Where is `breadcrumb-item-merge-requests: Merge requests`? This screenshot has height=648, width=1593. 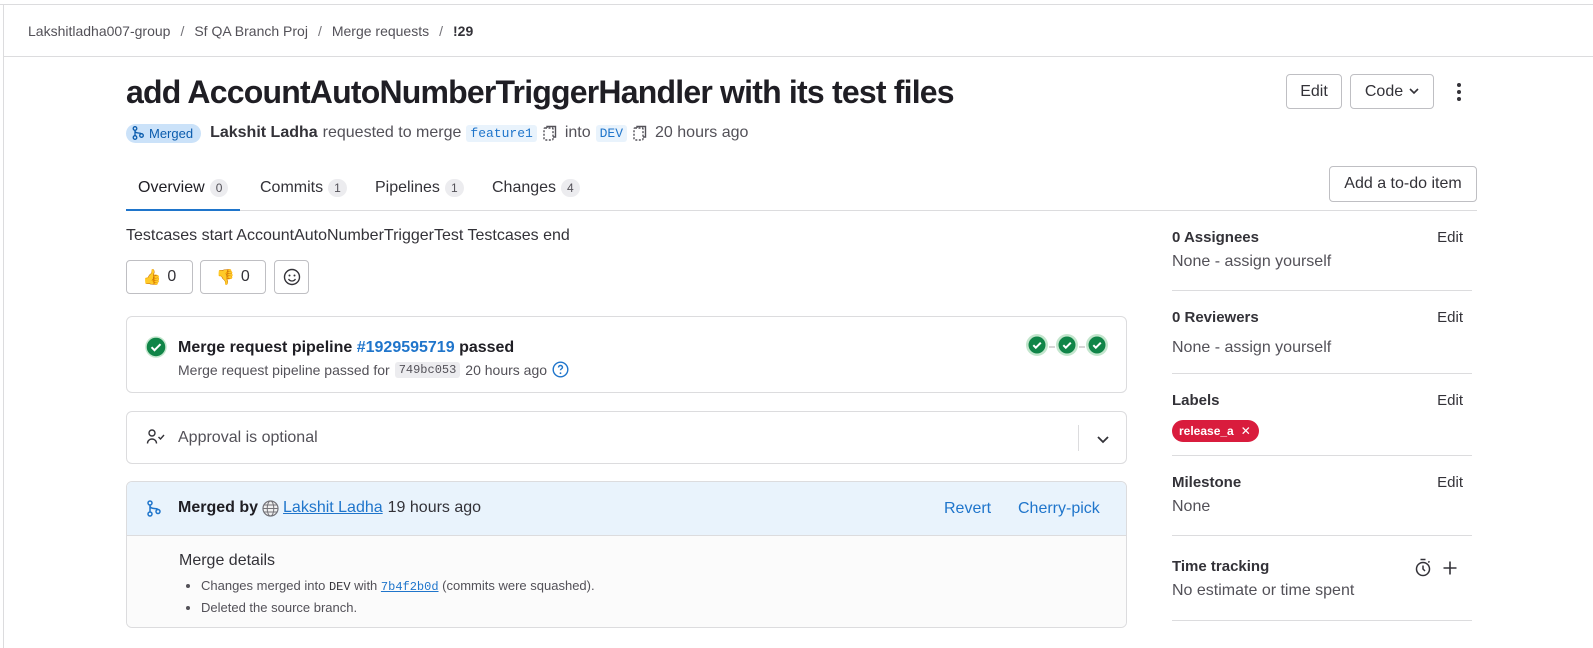 breadcrumb-item-merge-requests: Merge requests is located at coordinates (380, 31).